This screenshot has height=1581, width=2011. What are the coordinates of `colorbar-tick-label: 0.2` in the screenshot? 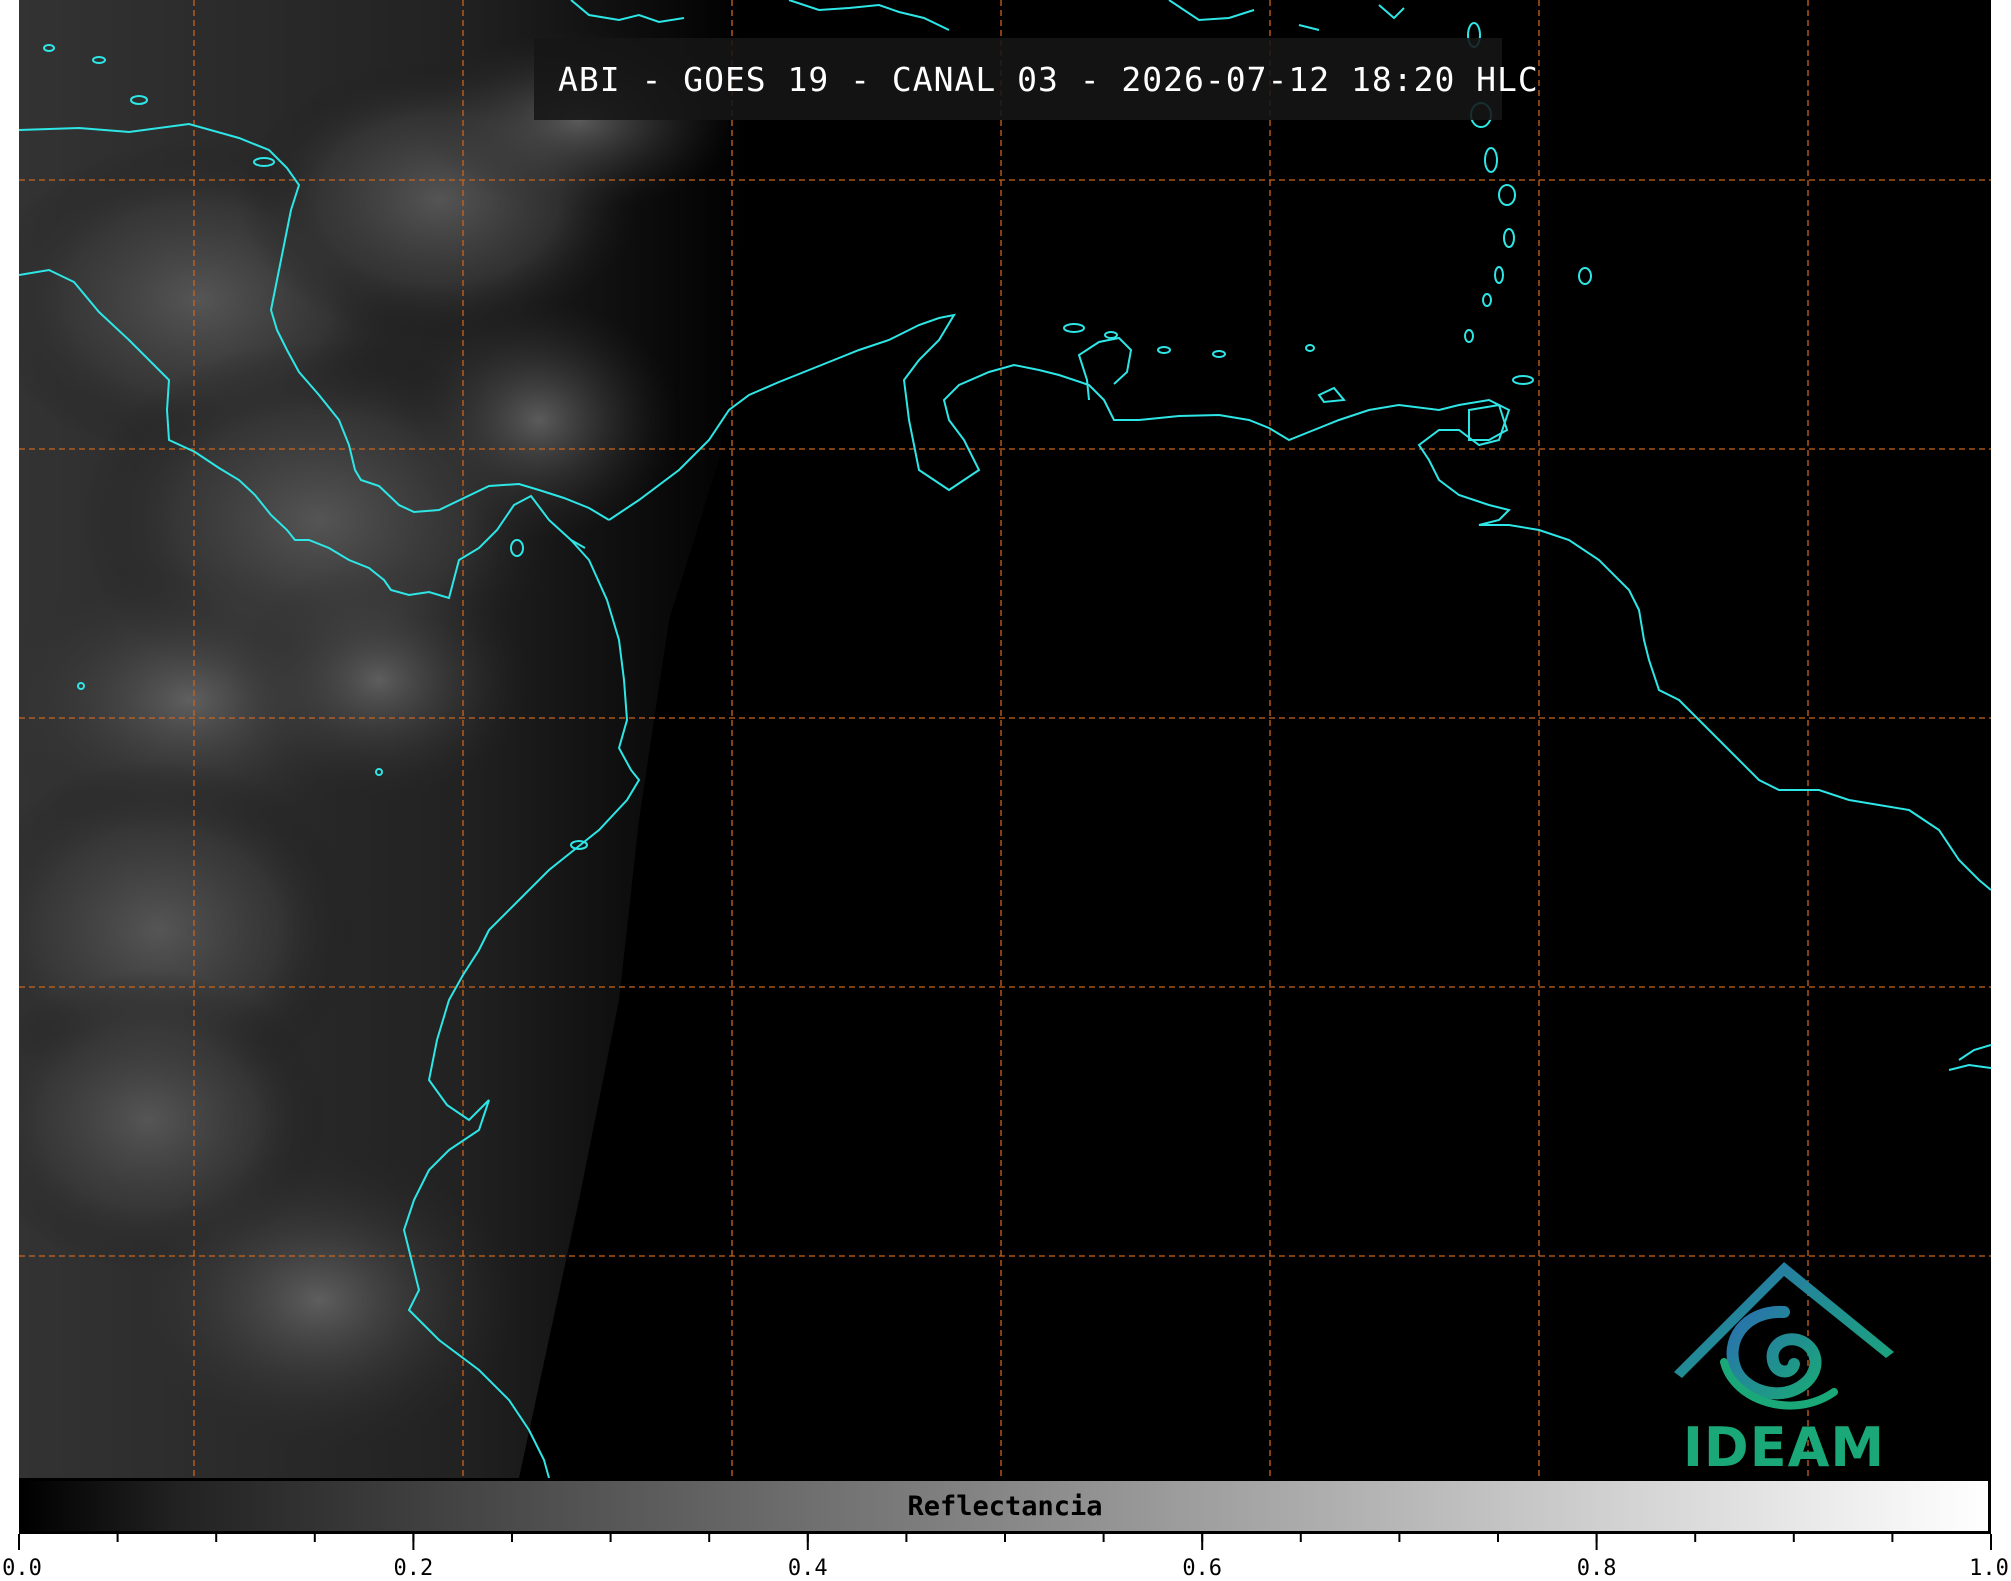 It's located at (413, 1568).